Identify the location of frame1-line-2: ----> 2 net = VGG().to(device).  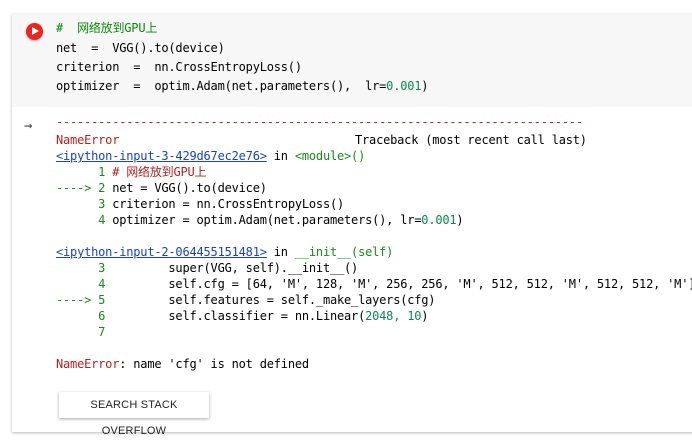
(161, 188).